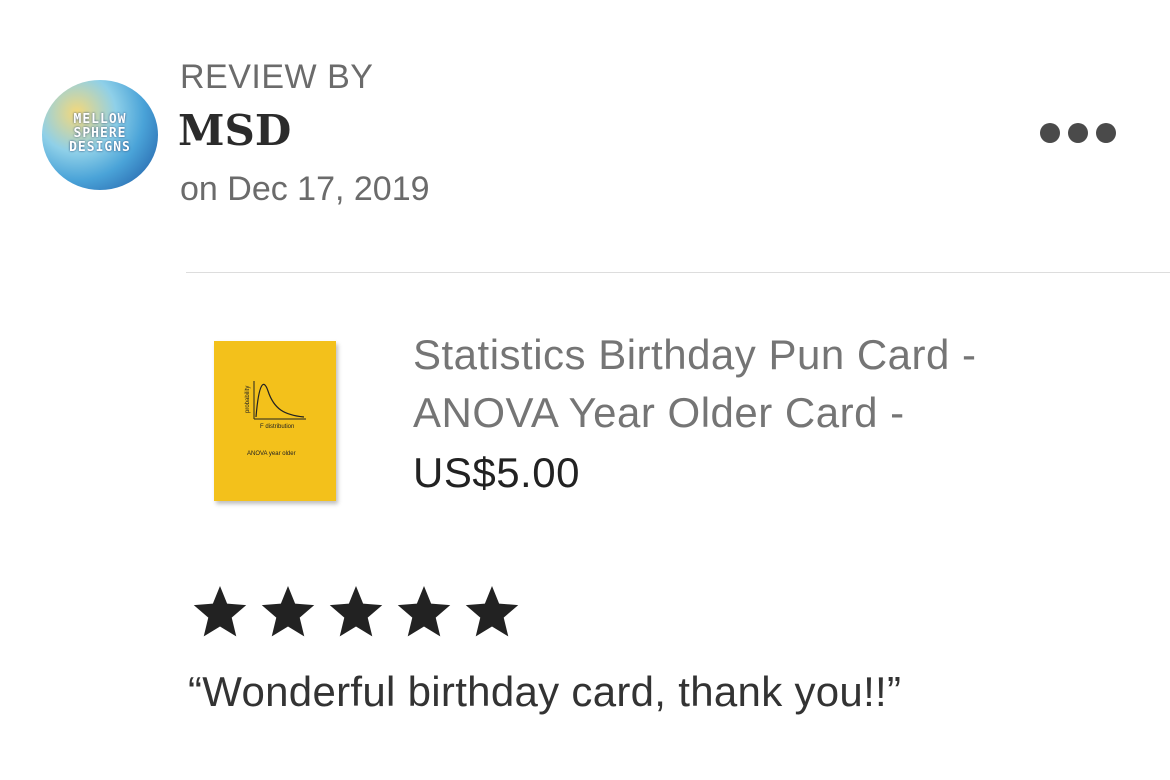  What do you see at coordinates (277, 77) in the screenshot?
I see `review-by-label: REVIEW BY` at bounding box center [277, 77].